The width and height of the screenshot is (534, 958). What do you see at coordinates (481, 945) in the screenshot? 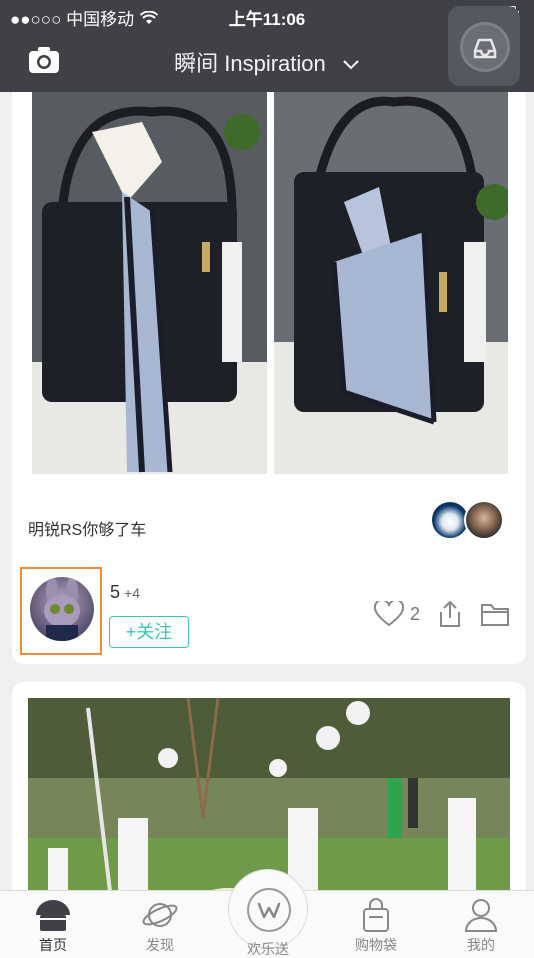
I see `tab-label: 我的` at bounding box center [481, 945].